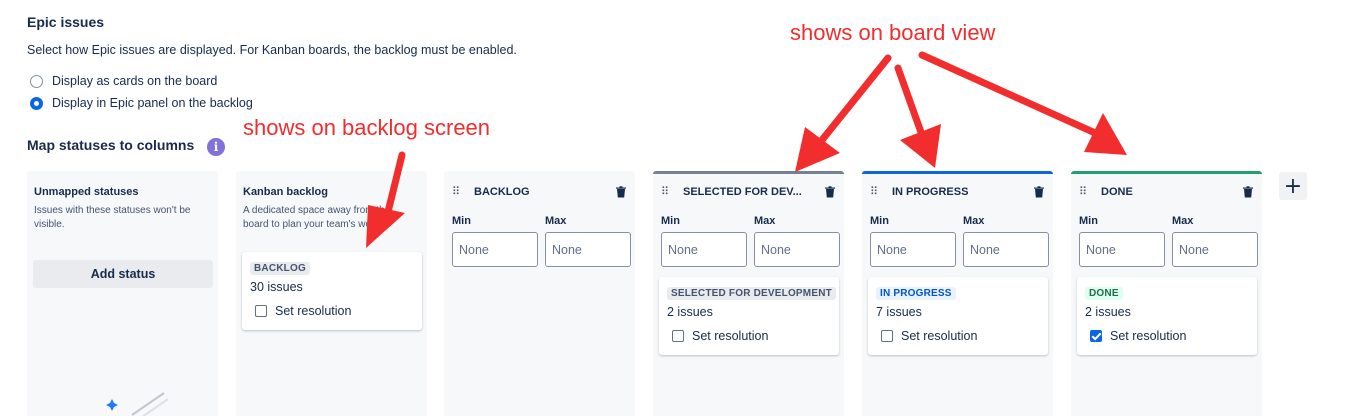 The width and height of the screenshot is (1350, 416). Describe the element at coordinates (36, 81) in the screenshot. I see `radio-button` at that location.